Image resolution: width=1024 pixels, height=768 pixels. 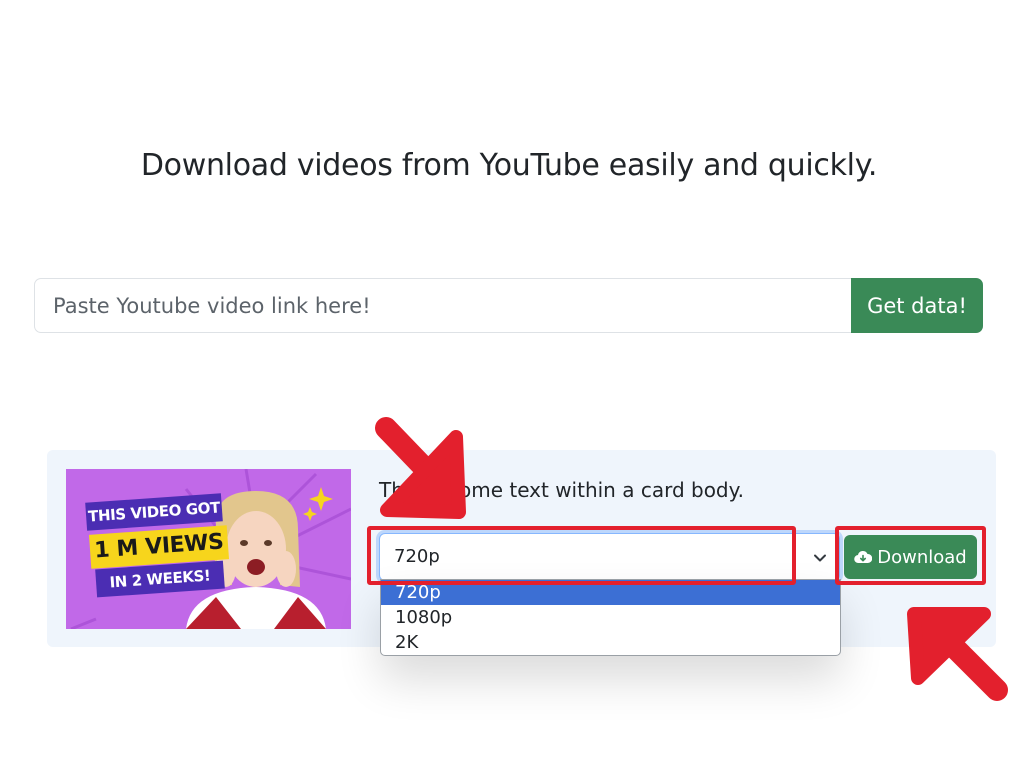 I want to click on quality-option-1080p: 1080p, so click(x=610, y=617).